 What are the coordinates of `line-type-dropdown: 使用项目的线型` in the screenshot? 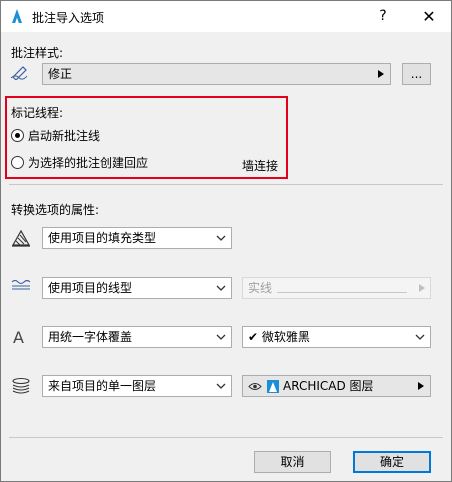 It's located at (137, 288).